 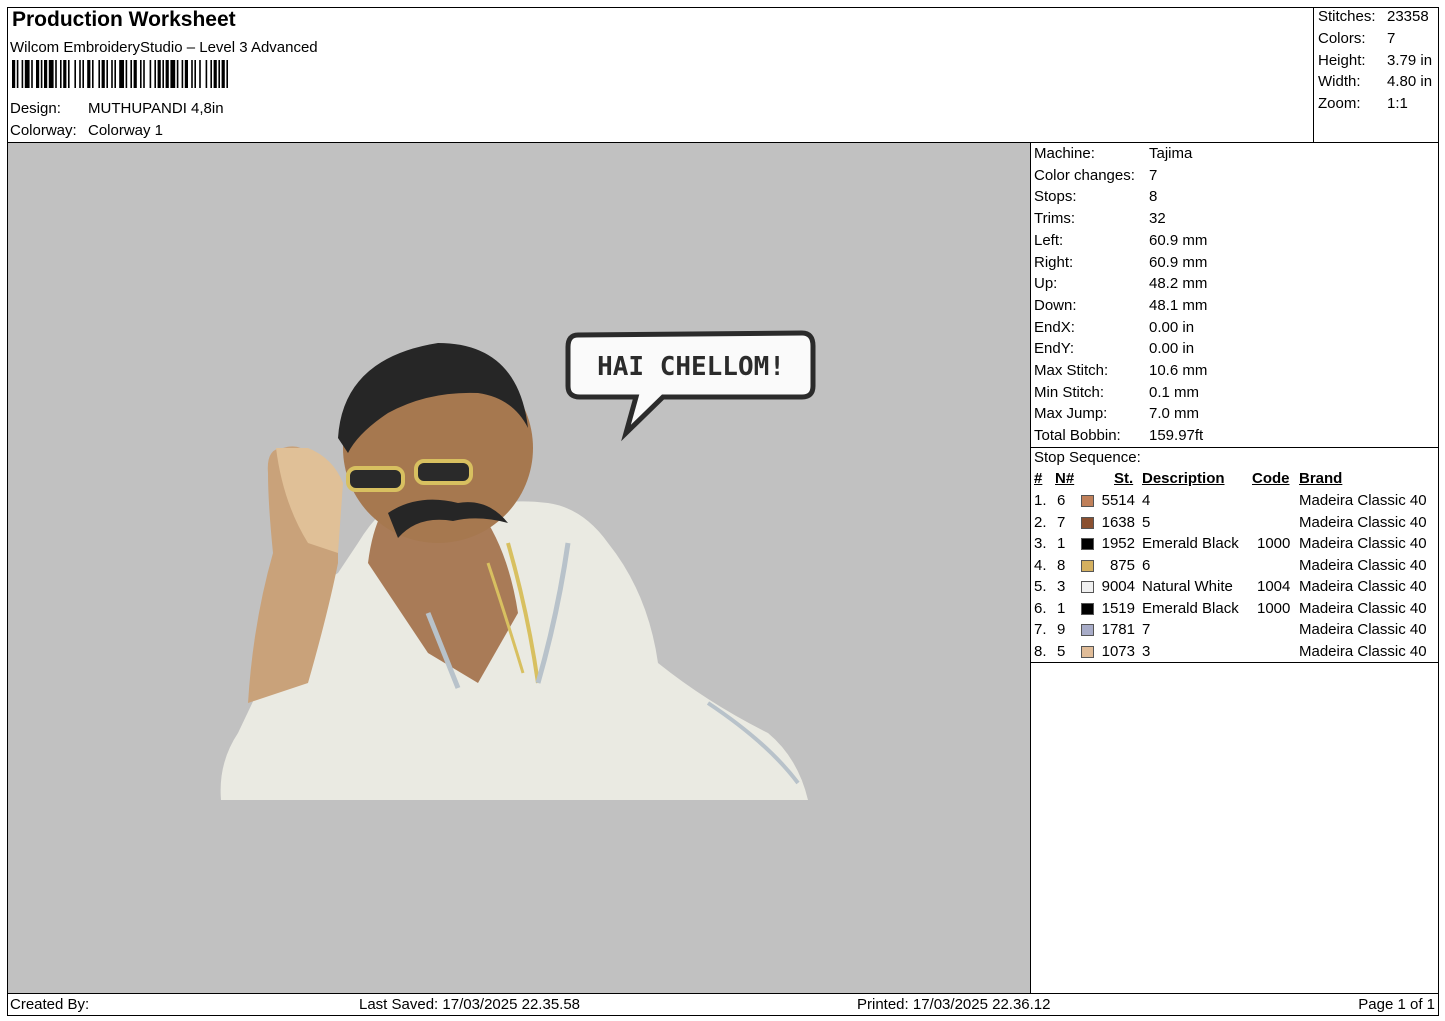 I want to click on page-title: Production Worksheet, so click(x=124, y=19).